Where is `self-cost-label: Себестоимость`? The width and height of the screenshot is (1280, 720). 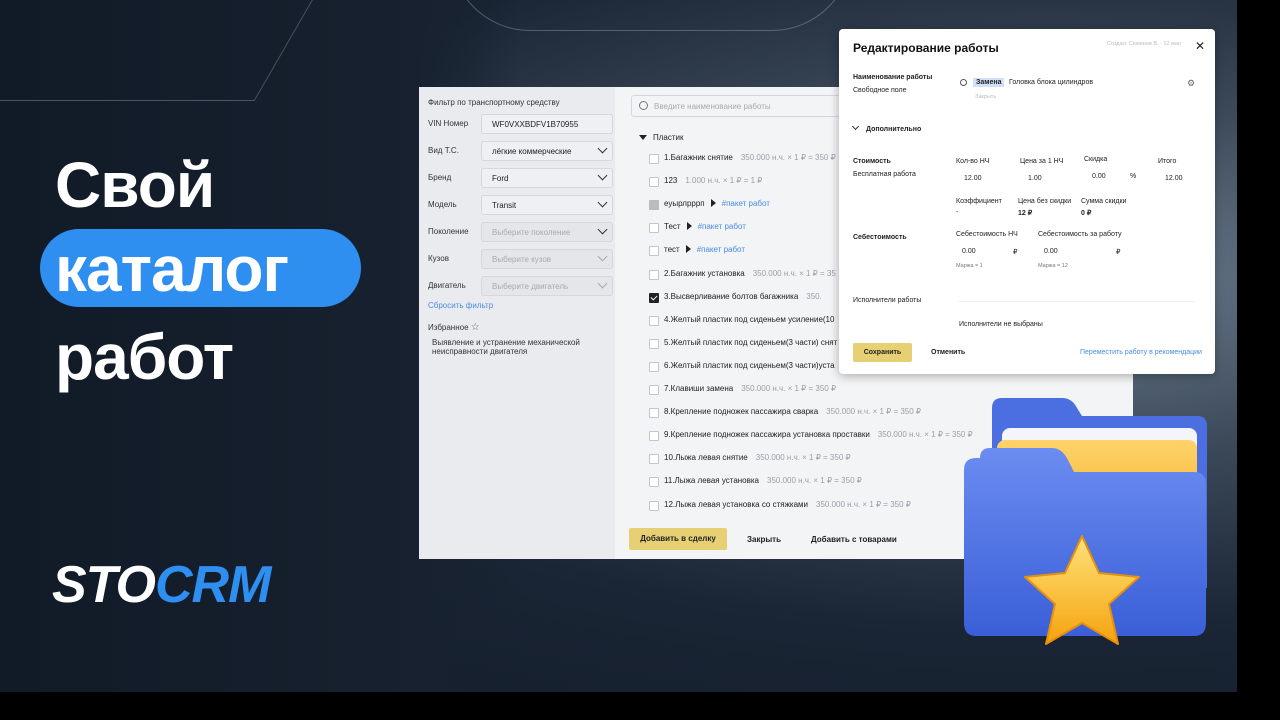 self-cost-label: Себестоимость is located at coordinates (880, 237).